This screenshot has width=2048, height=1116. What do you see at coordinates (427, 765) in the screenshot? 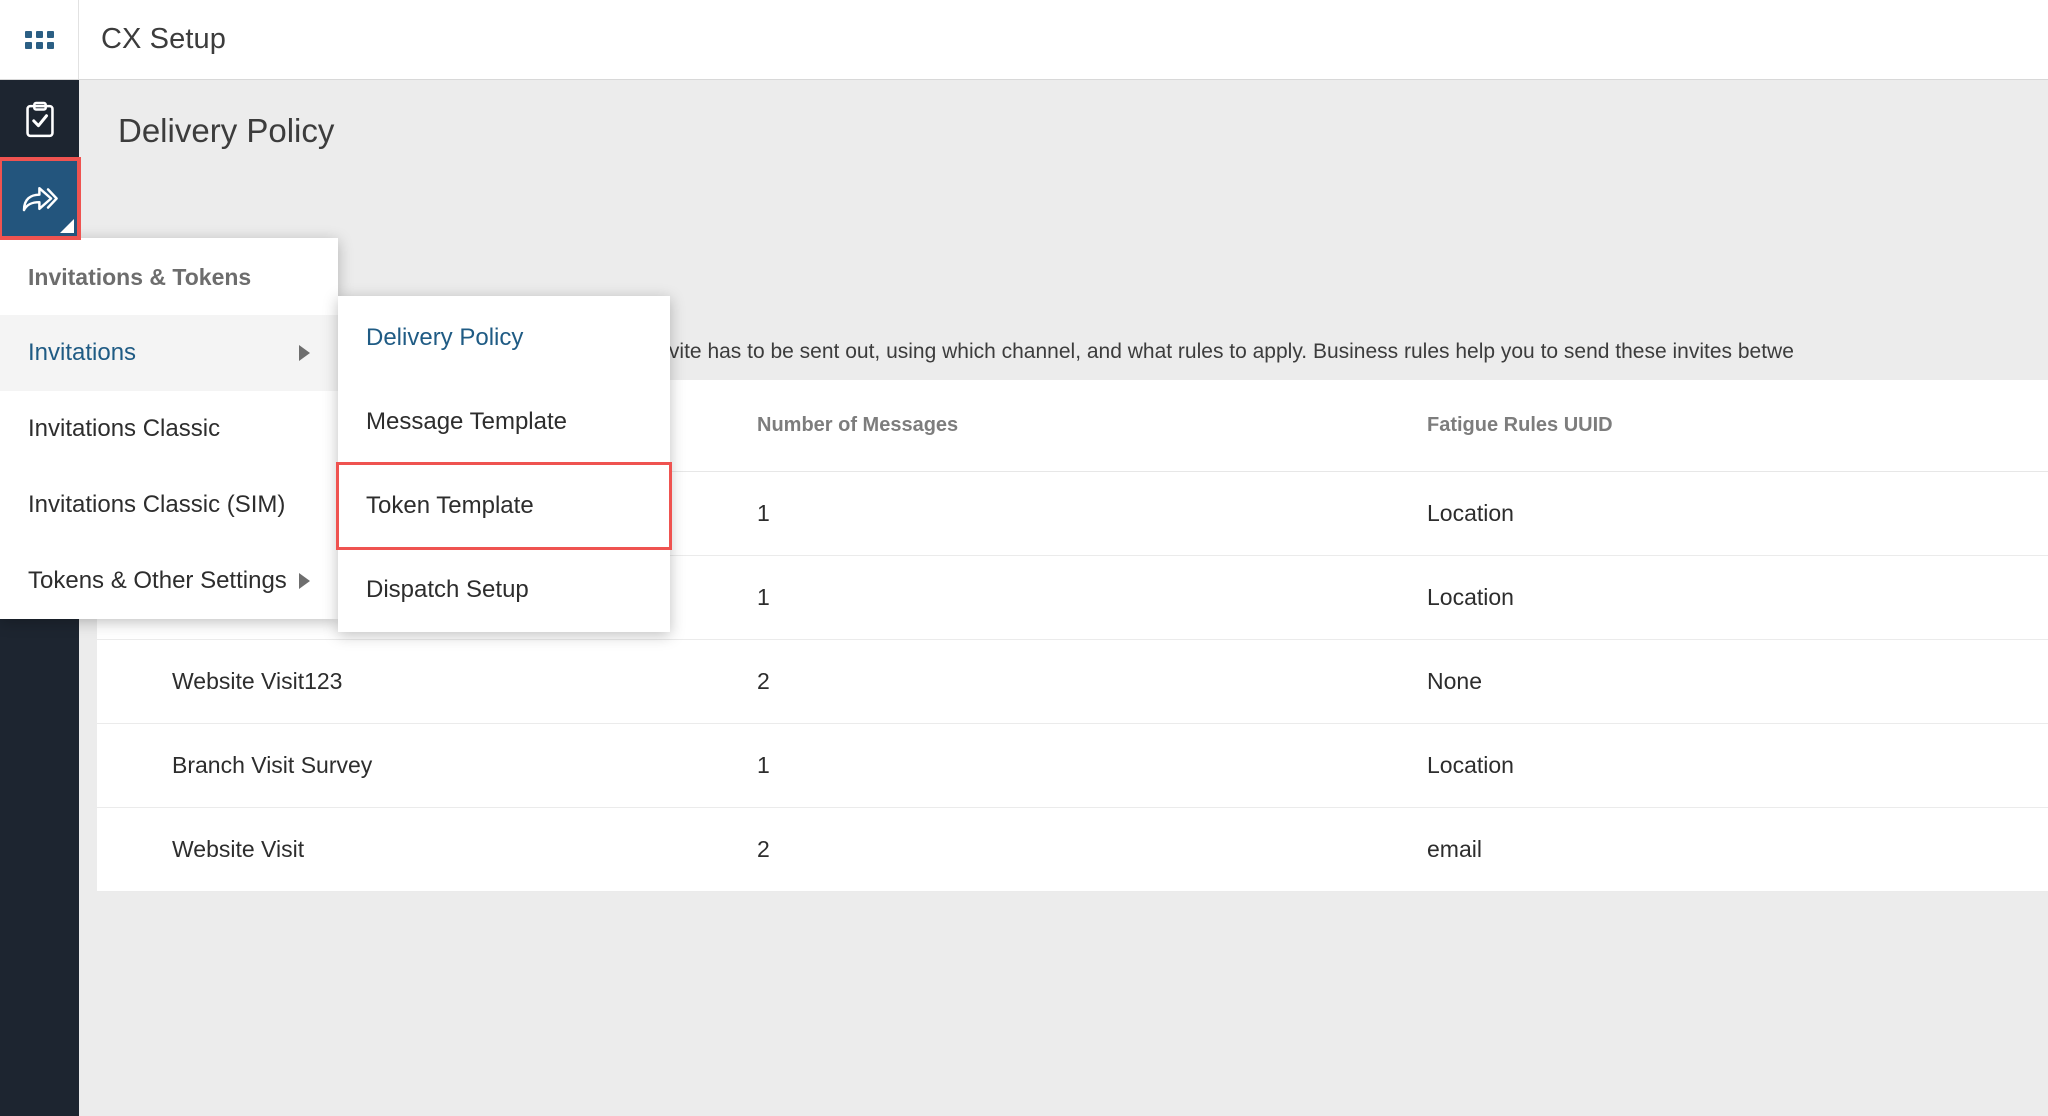
I see `cell-name: Branch Visit Survey` at bounding box center [427, 765].